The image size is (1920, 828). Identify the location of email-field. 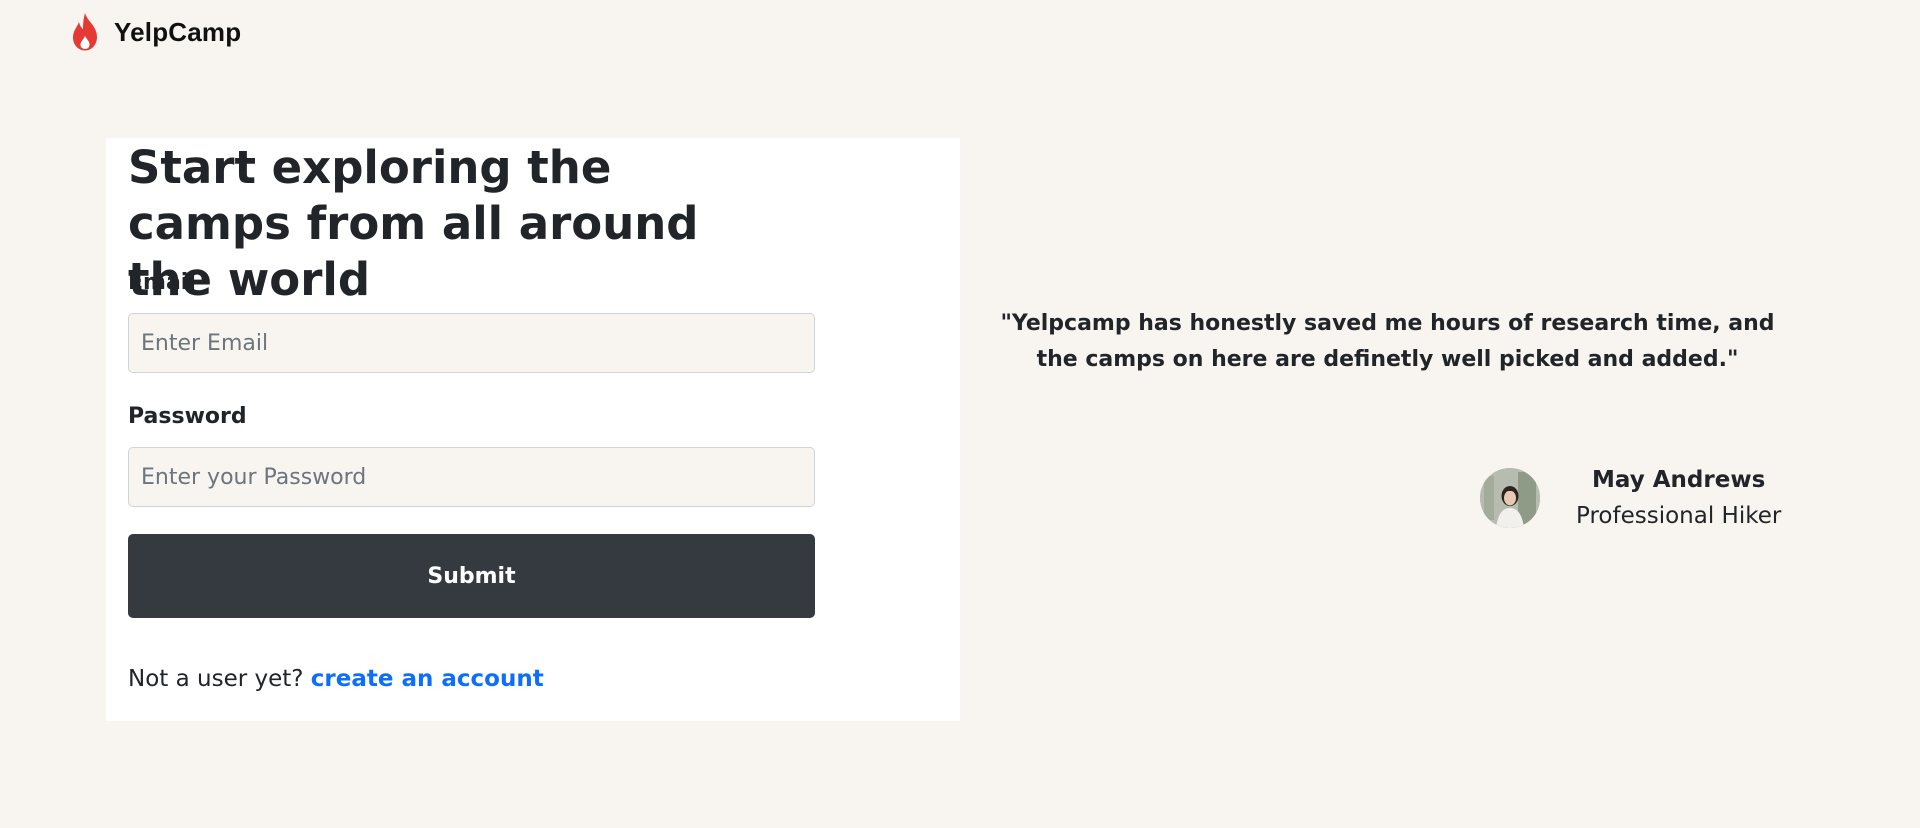
(471, 343).